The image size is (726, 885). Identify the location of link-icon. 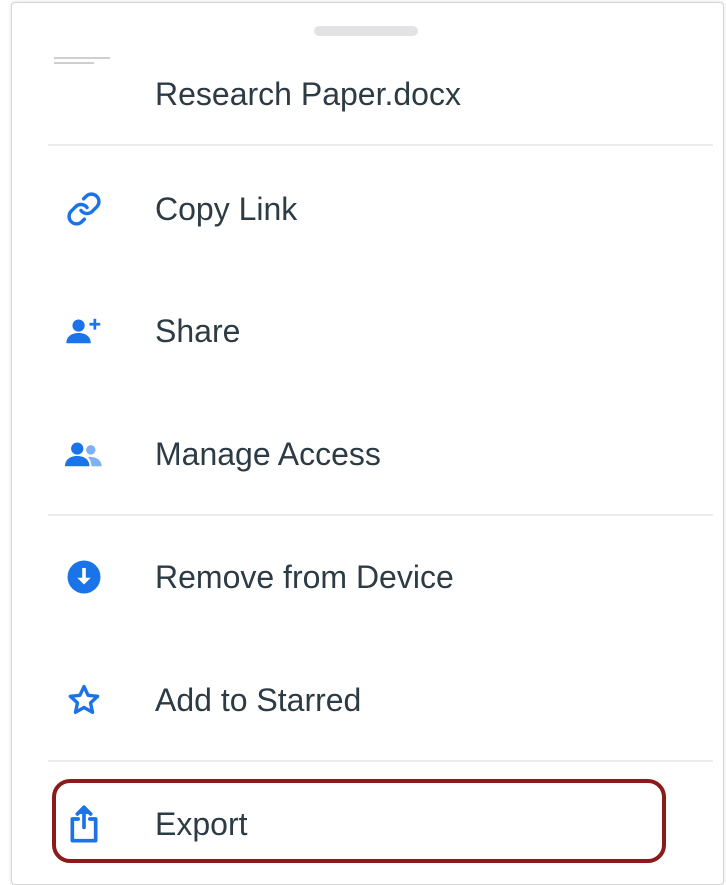
(84, 209).